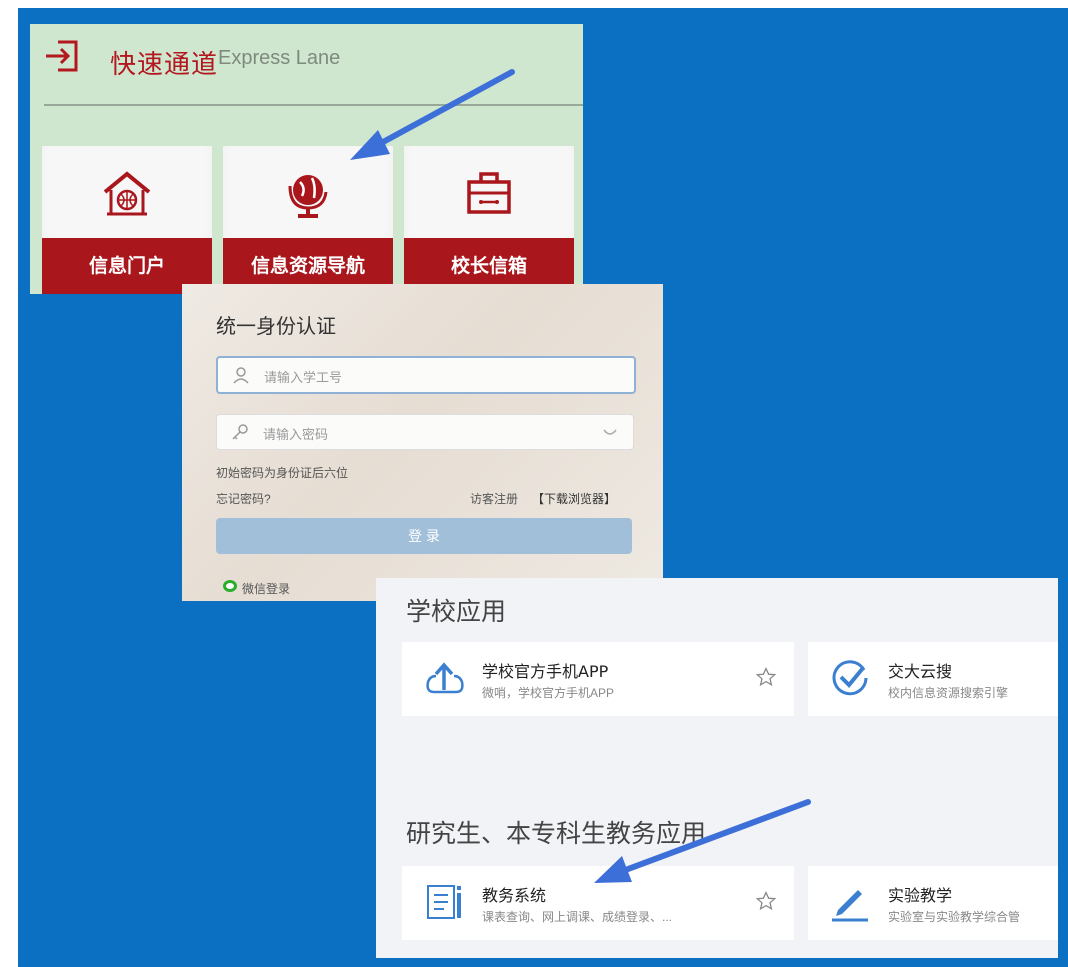 The image size is (1068, 967). I want to click on login-title: 统一身份认证, so click(276, 326).